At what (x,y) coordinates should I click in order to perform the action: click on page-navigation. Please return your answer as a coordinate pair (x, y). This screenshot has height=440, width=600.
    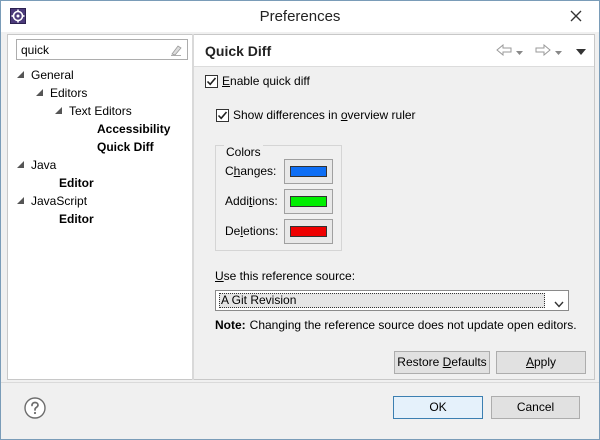
    Looking at the image, I should click on (541, 51).